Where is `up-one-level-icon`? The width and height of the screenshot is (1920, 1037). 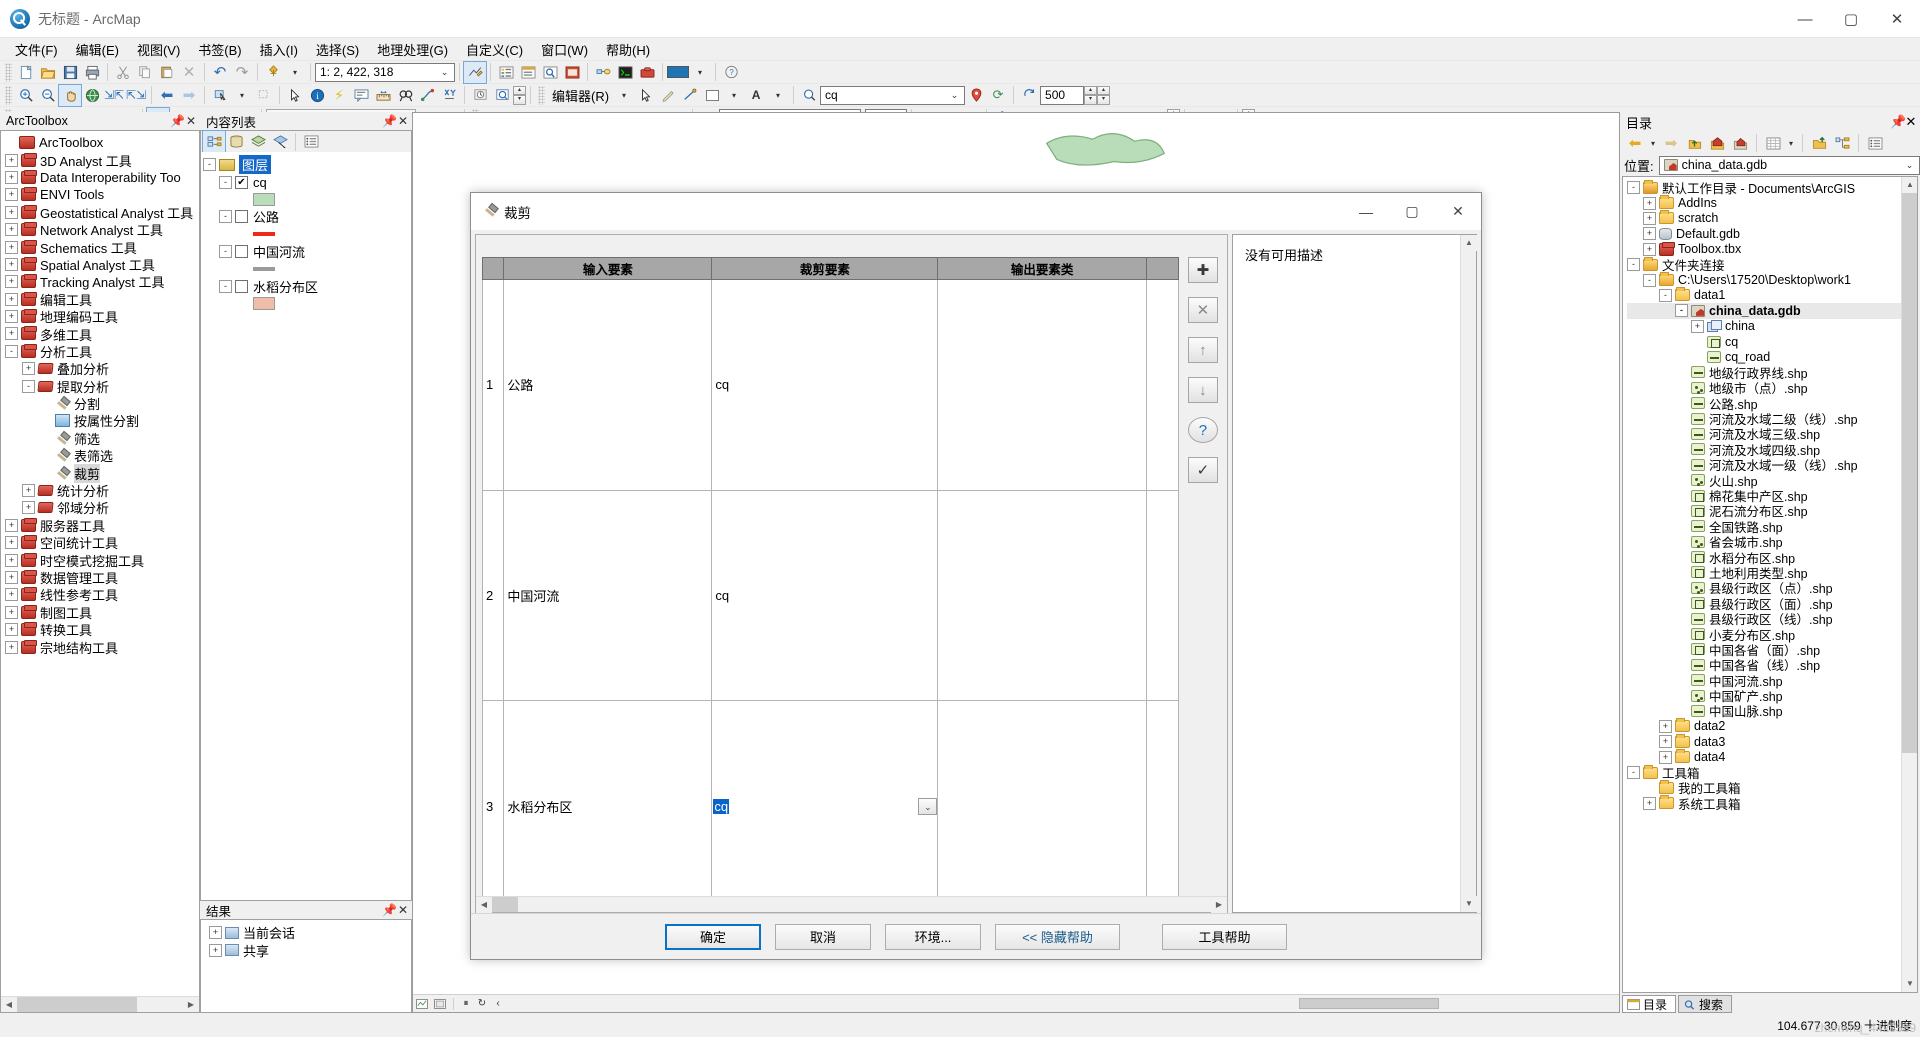 up-one-level-icon is located at coordinates (1694, 143).